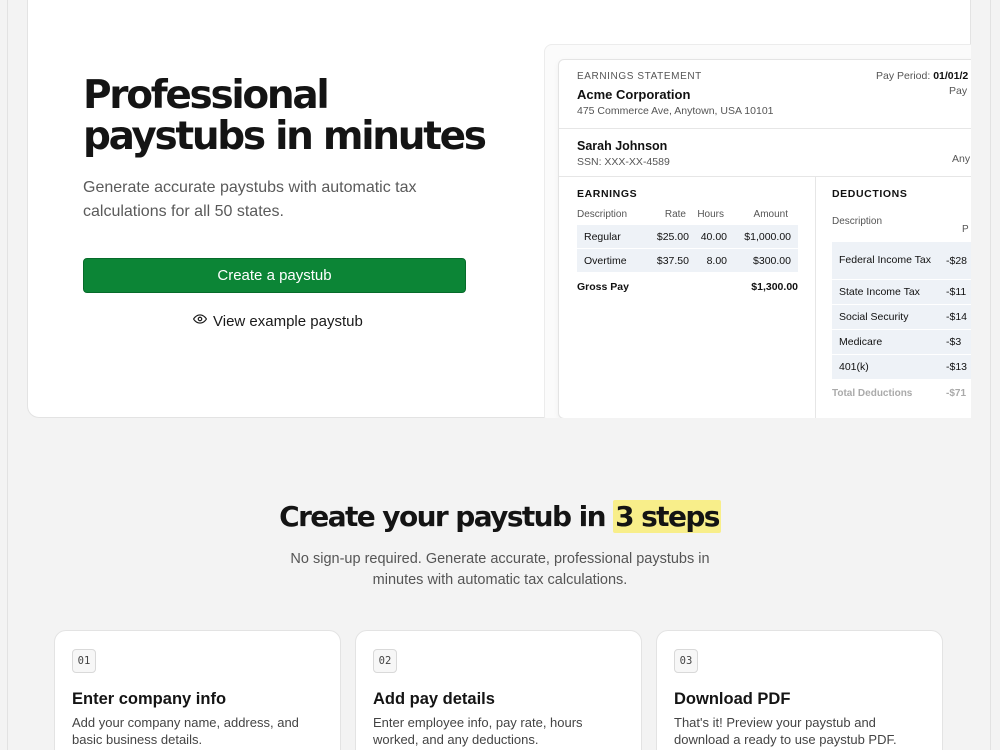  Describe the element at coordinates (872, 393) in the screenshot. I see `total-deductions-label: Total Deductions` at that location.